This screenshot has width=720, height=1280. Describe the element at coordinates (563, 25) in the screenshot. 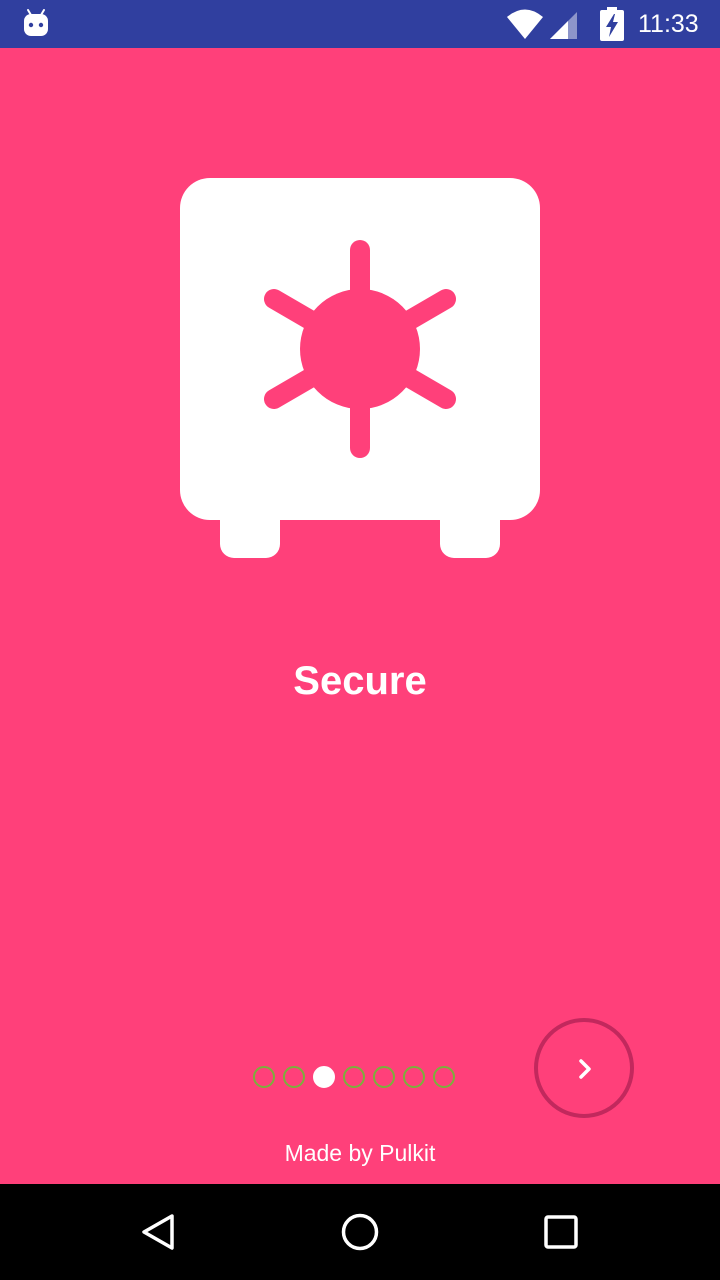

I see `signal-icon` at that location.